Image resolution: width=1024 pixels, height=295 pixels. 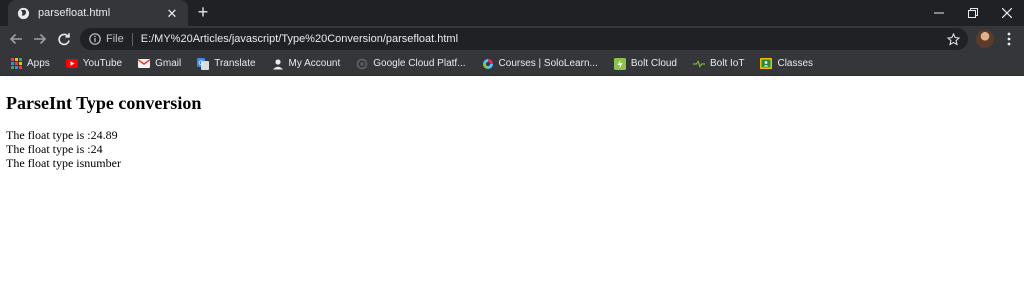 I want to click on minimize-button, so click(x=939, y=13).